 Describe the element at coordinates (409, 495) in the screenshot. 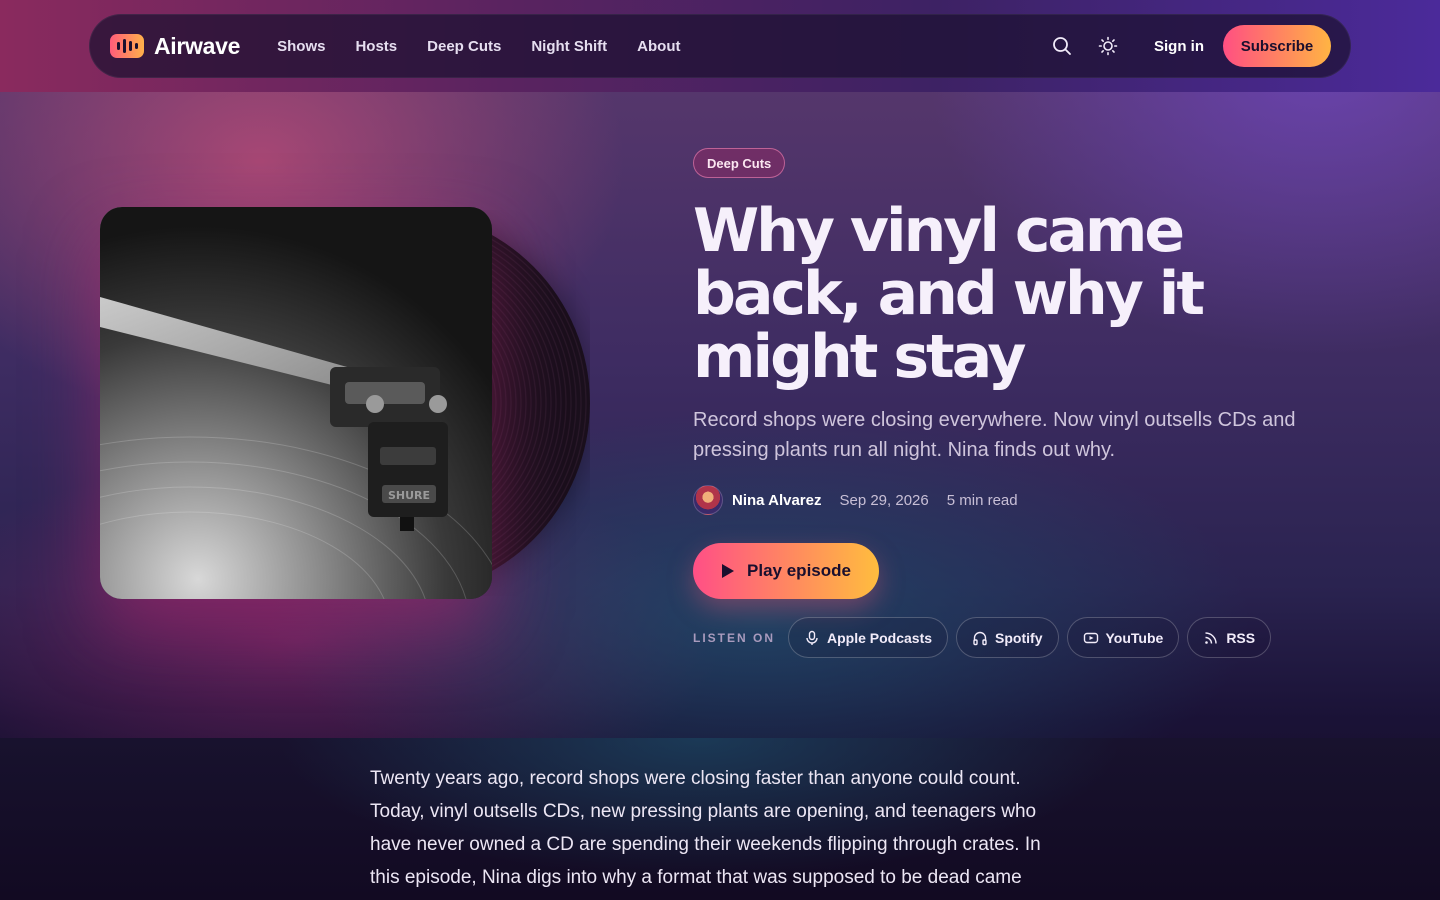

I see `cover-brand-label: SHURE` at that location.